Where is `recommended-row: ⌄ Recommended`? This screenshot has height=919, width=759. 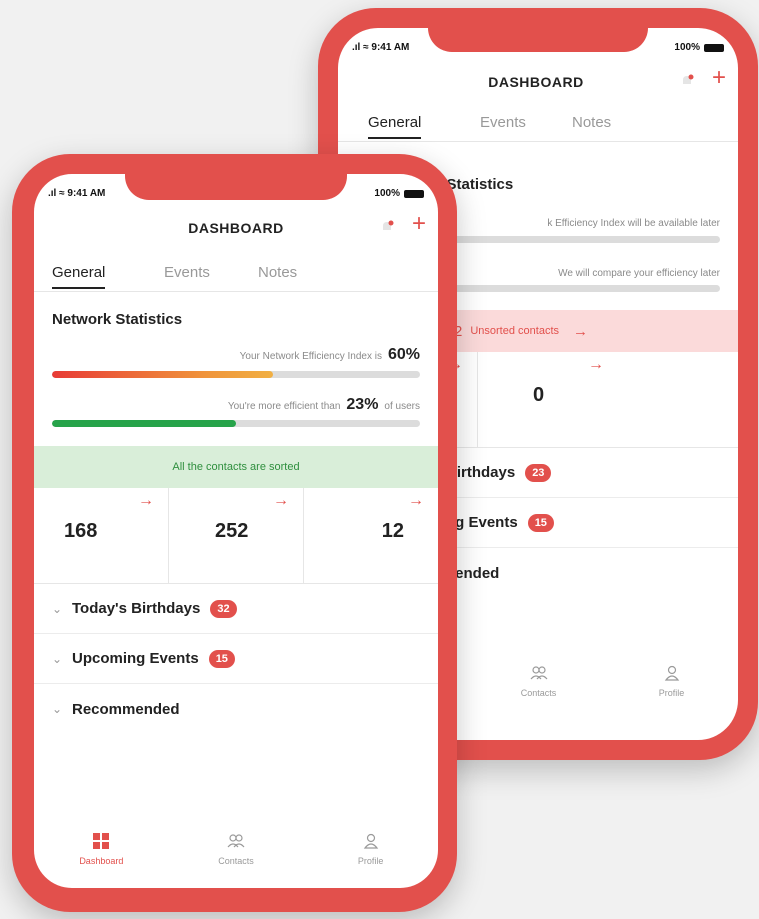
recommended-row: ⌄ Recommended is located at coordinates (236, 709).